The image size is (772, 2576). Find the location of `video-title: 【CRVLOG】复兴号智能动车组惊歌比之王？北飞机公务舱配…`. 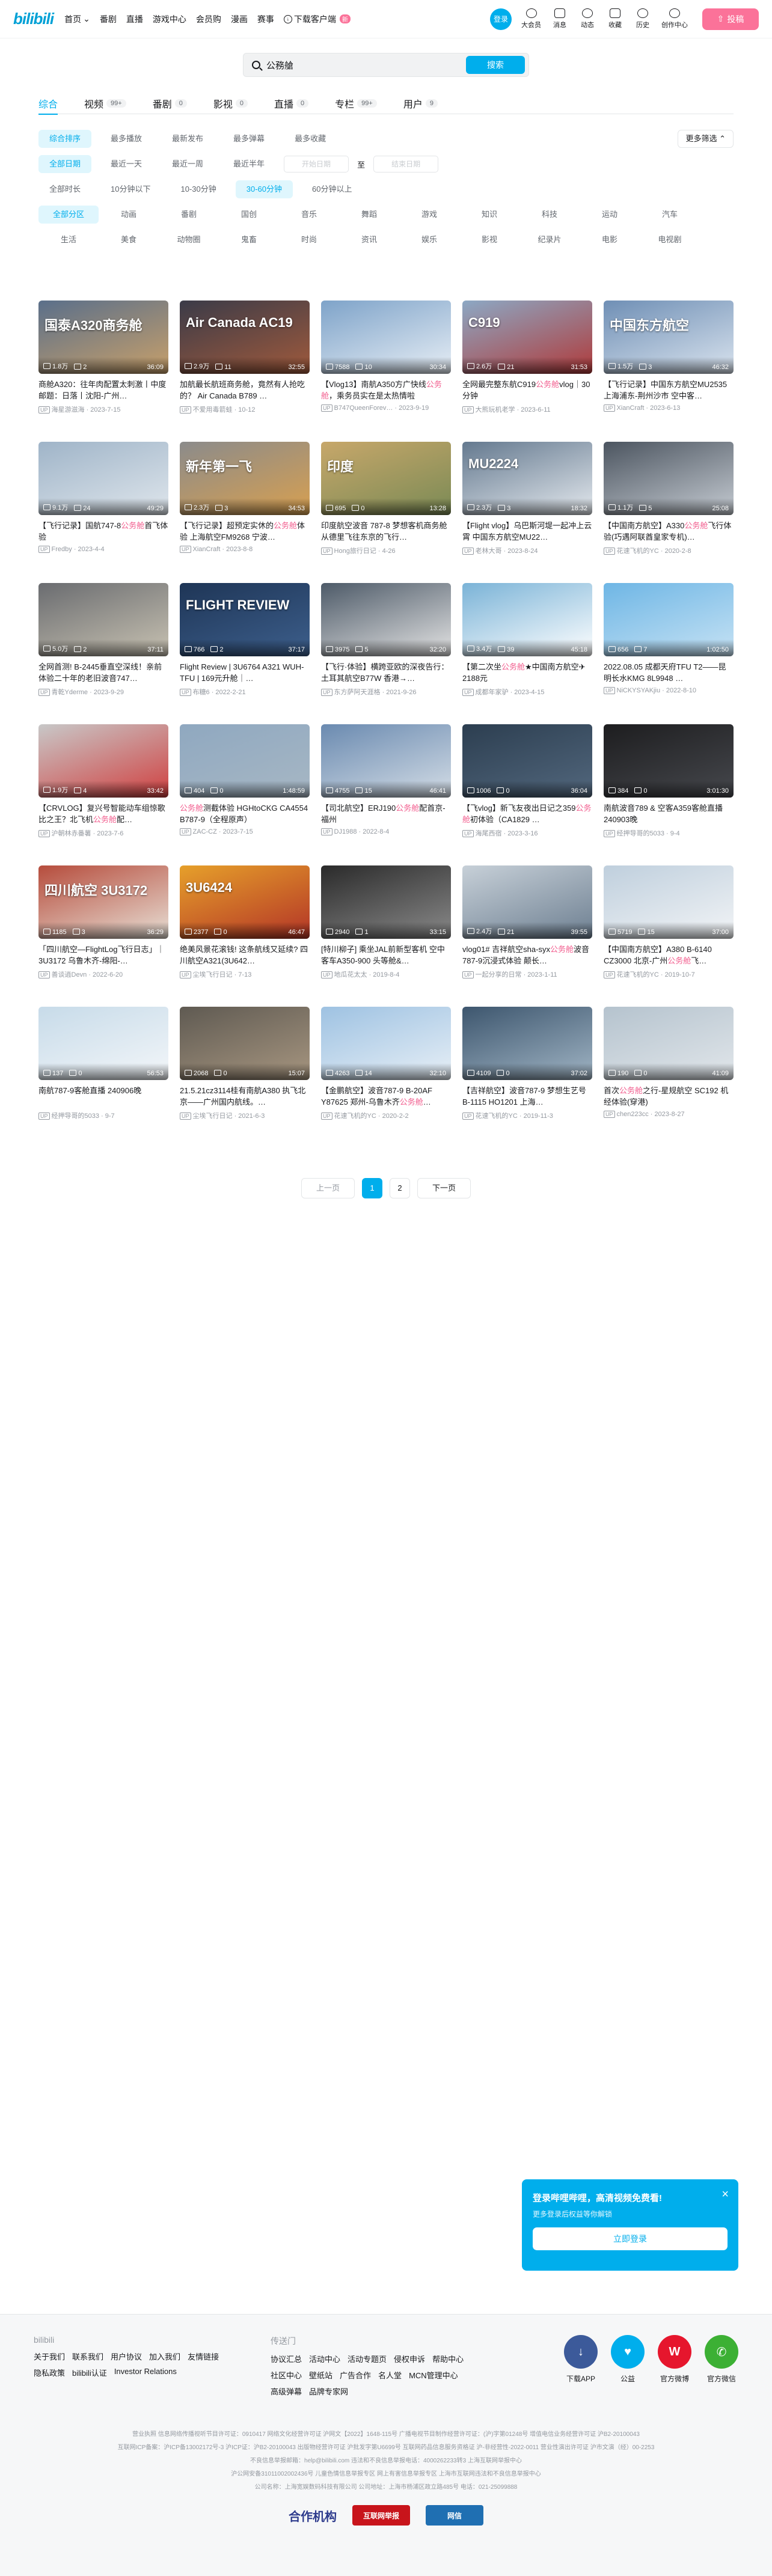

video-title: 【CRVLOG】复兴号智能动车组惊歌比之王？北飞机公务舱配… is located at coordinates (103, 813).